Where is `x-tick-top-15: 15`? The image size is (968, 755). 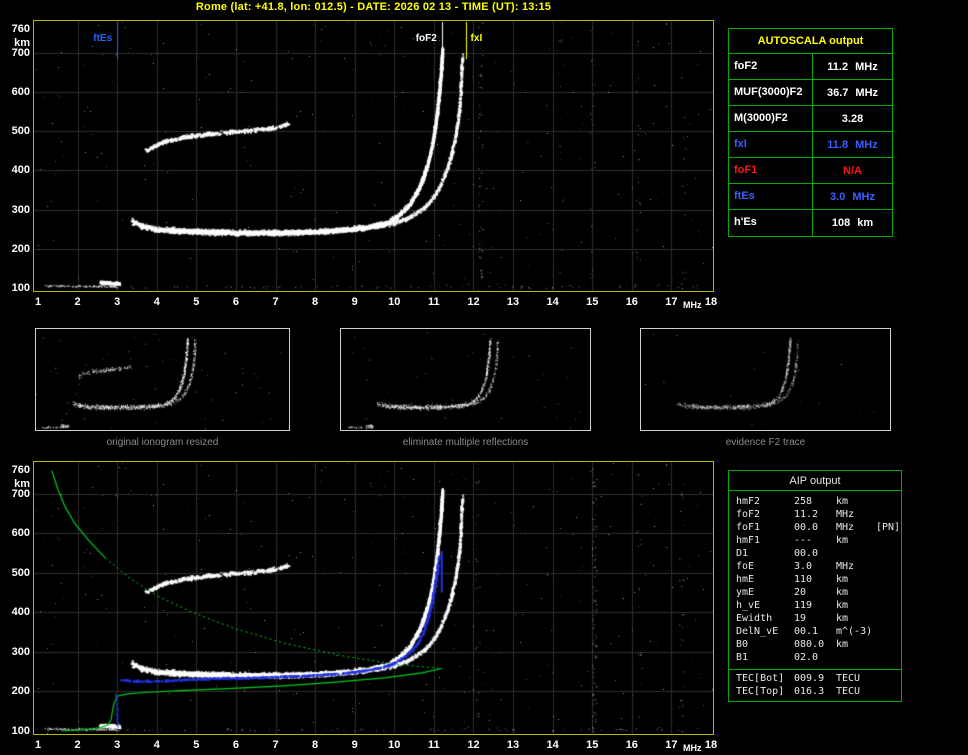
x-tick-top-15: 15 is located at coordinates (592, 302).